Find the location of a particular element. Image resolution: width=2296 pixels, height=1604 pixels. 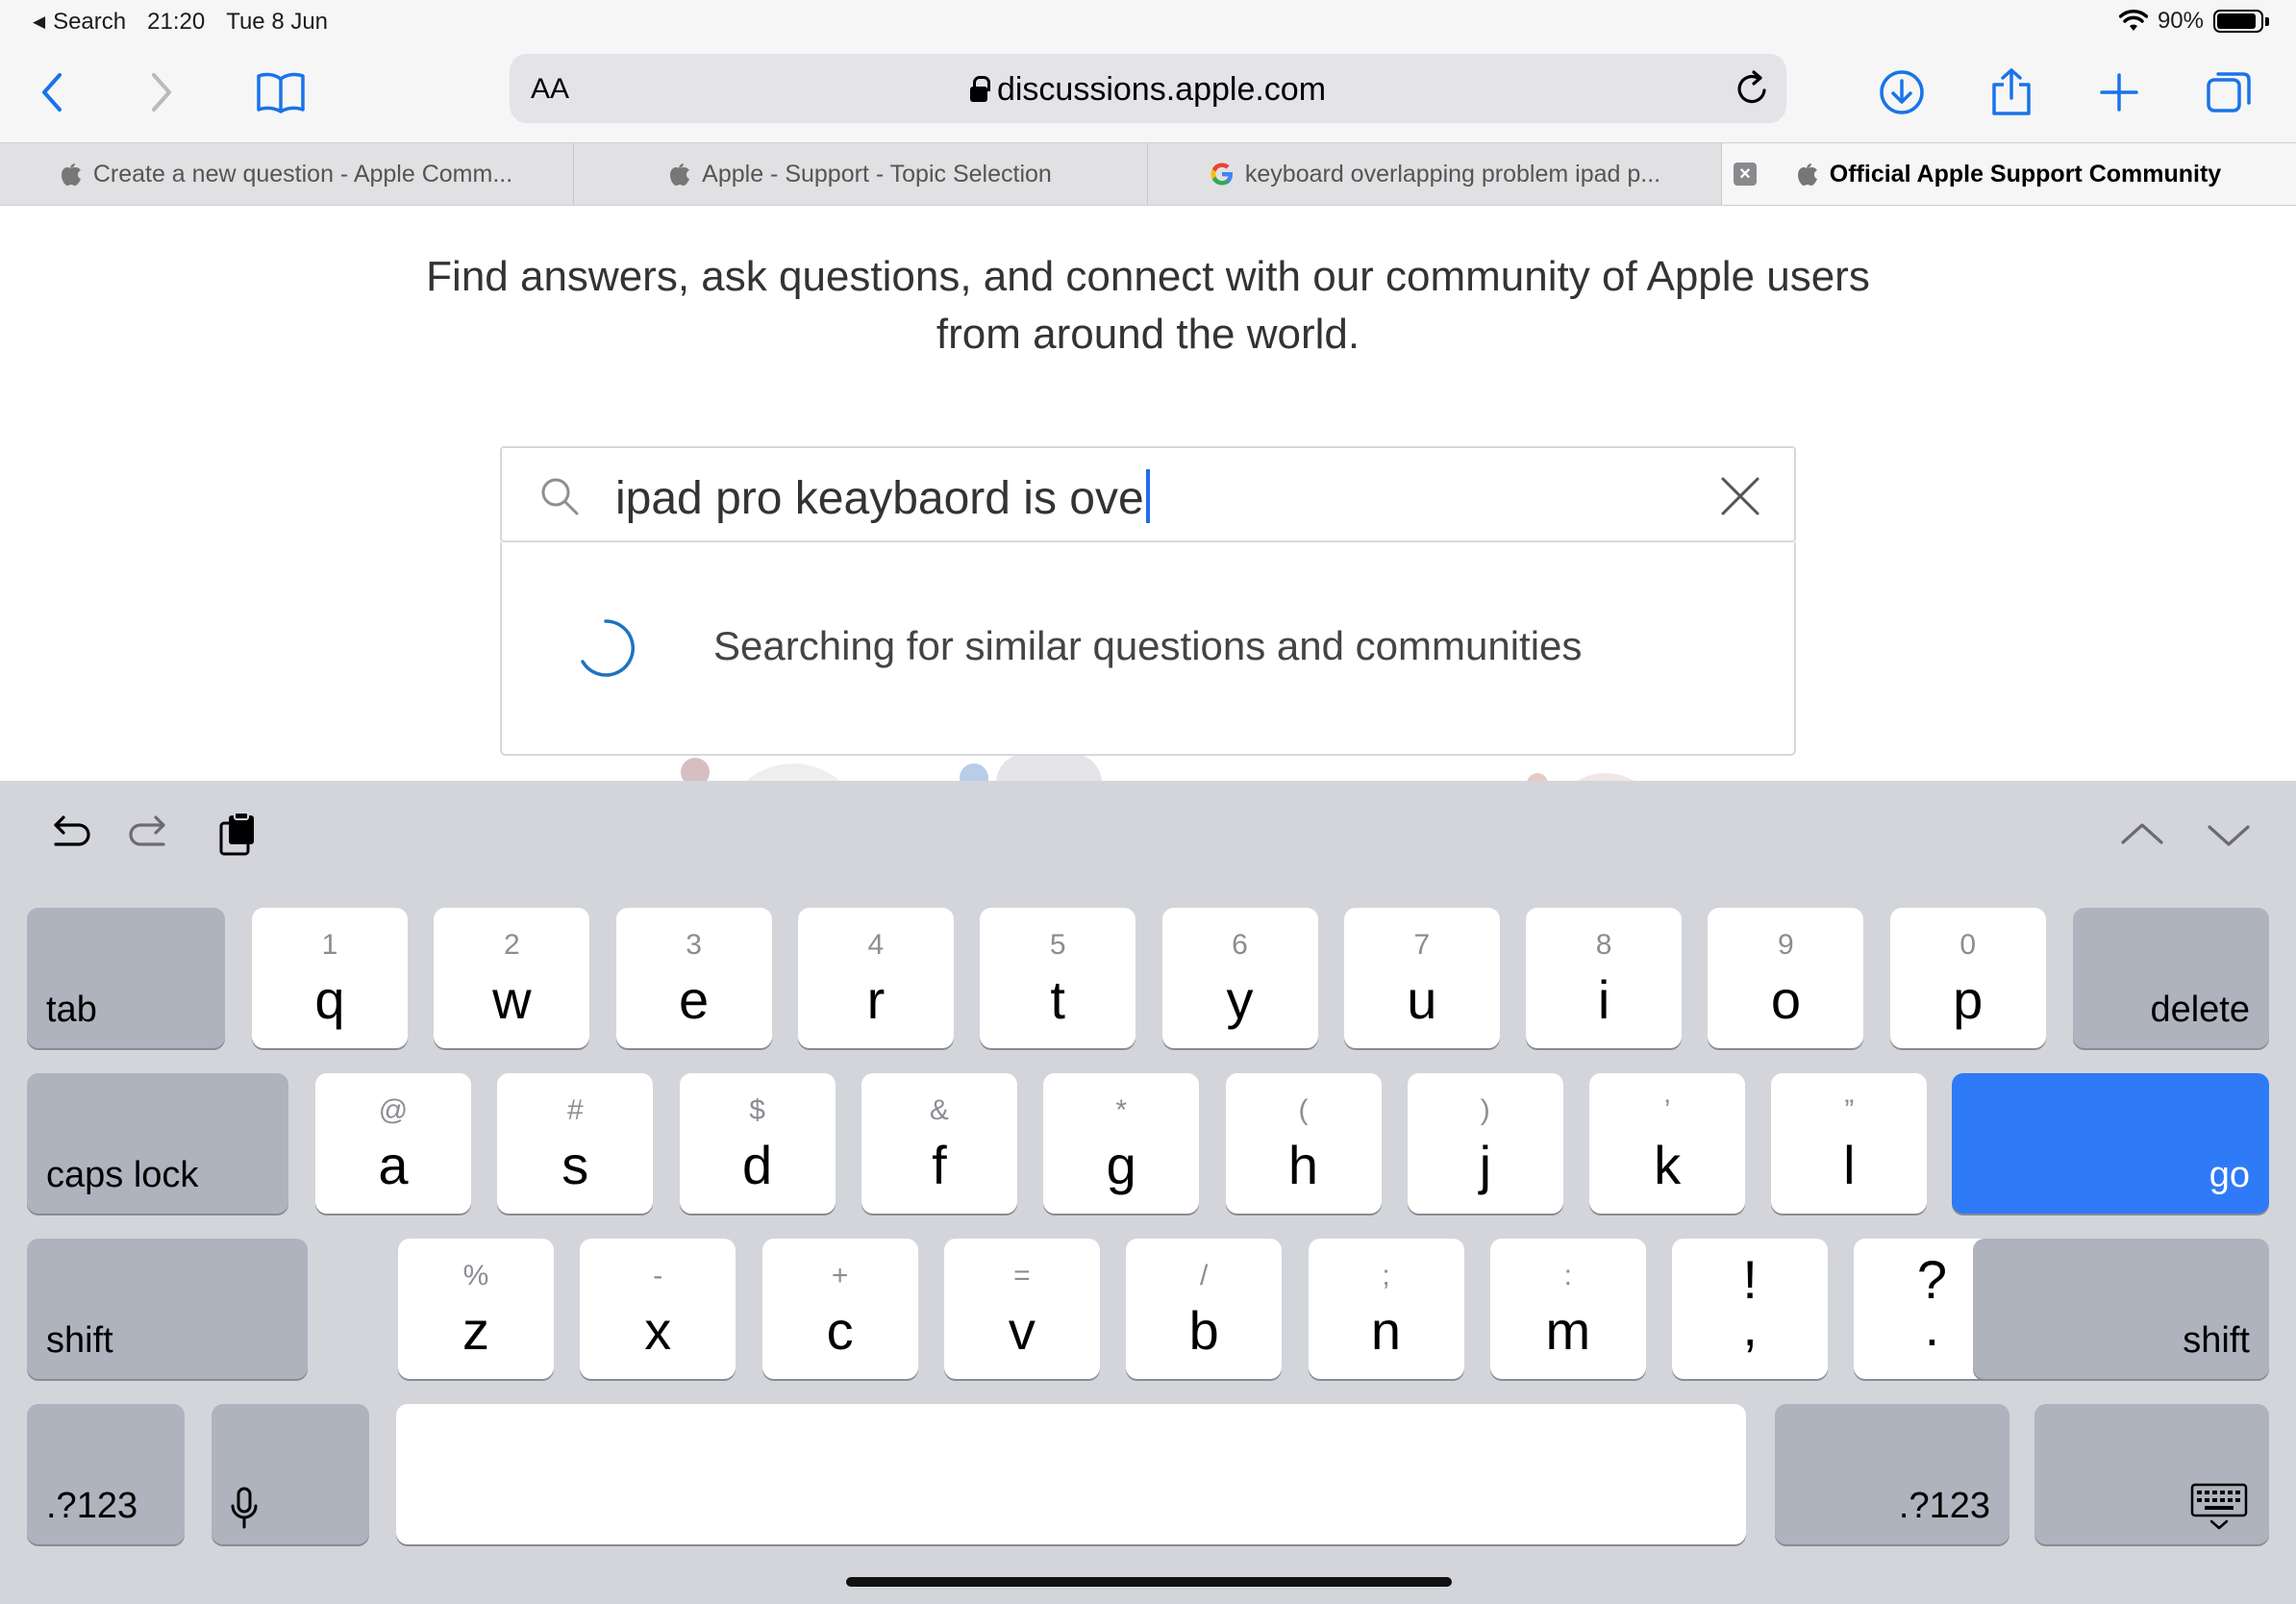

key-secondary-label: % is located at coordinates (475, 1275).